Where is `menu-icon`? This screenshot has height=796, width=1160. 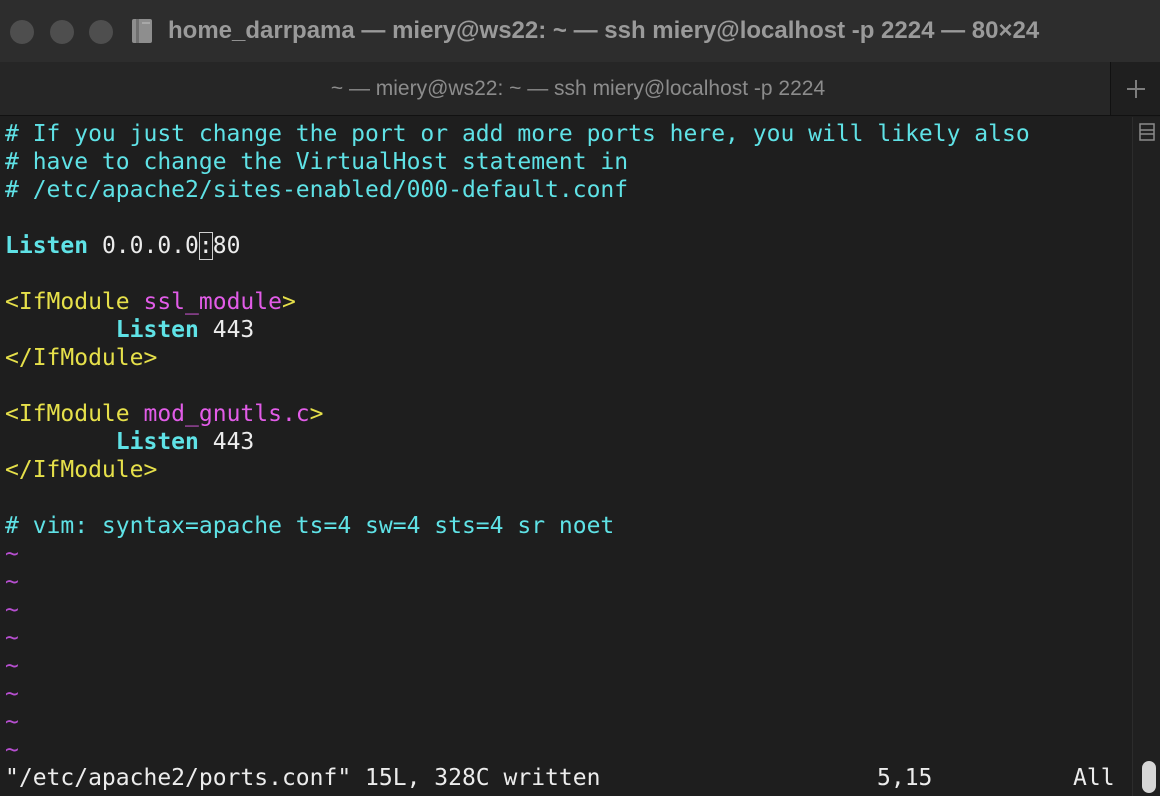 menu-icon is located at coordinates (1147, 132).